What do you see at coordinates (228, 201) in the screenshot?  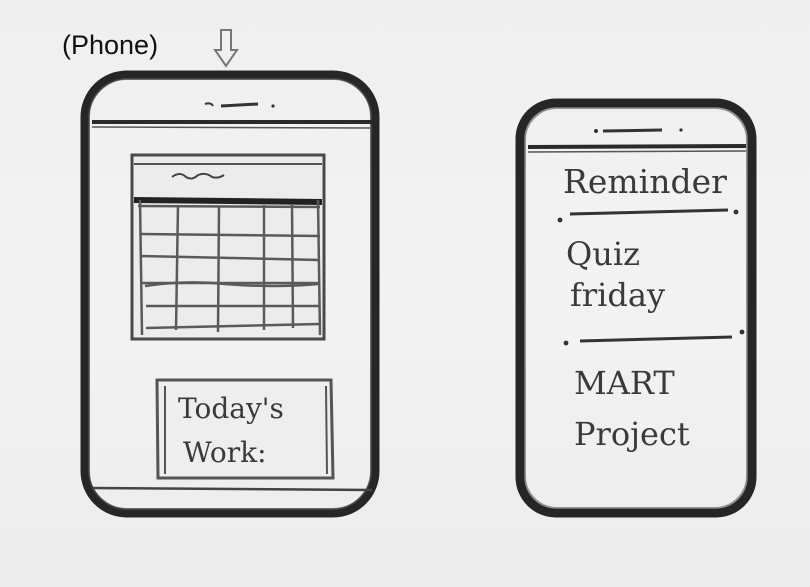 I see `calendar-header-bar` at bounding box center [228, 201].